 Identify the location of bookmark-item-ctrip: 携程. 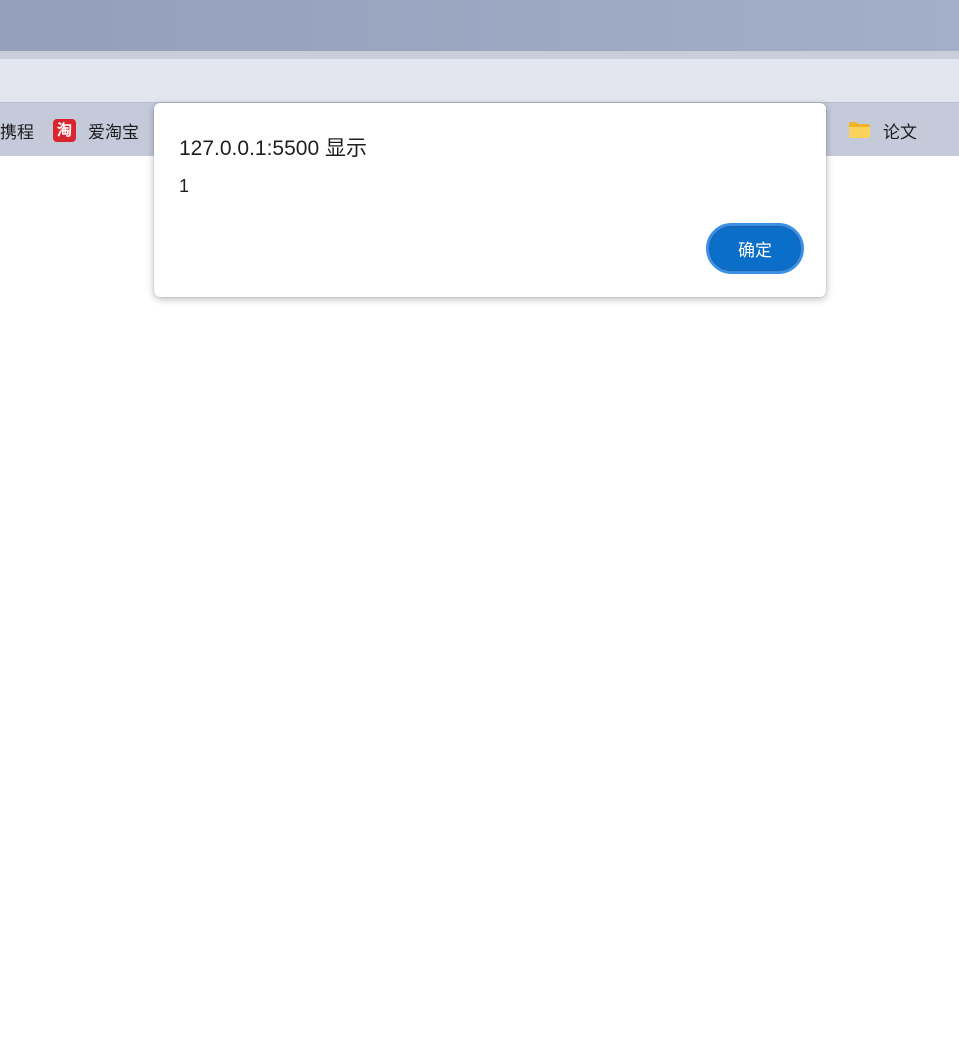
(17, 130).